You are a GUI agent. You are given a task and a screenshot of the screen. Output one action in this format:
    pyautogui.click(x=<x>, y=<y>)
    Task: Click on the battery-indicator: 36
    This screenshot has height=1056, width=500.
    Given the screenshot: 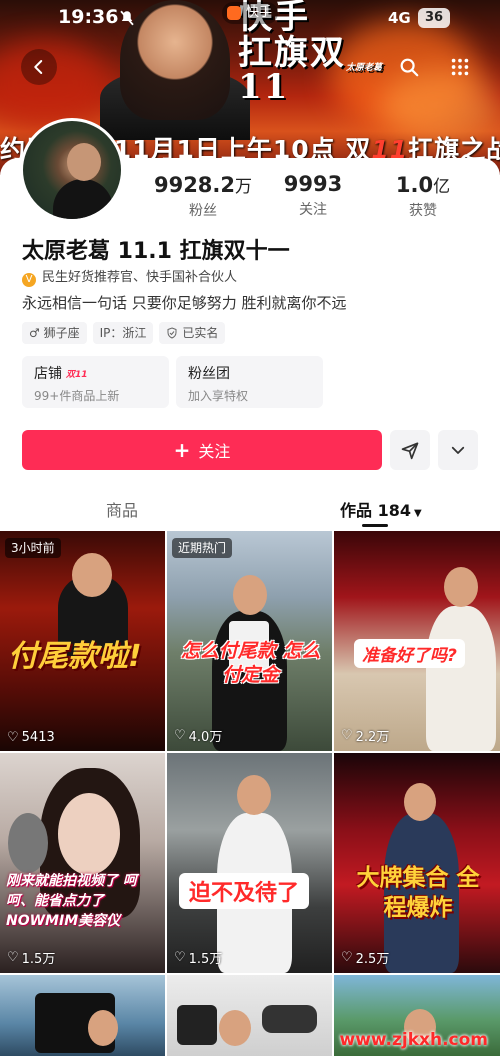 What is the action you would take?
    pyautogui.click(x=434, y=18)
    